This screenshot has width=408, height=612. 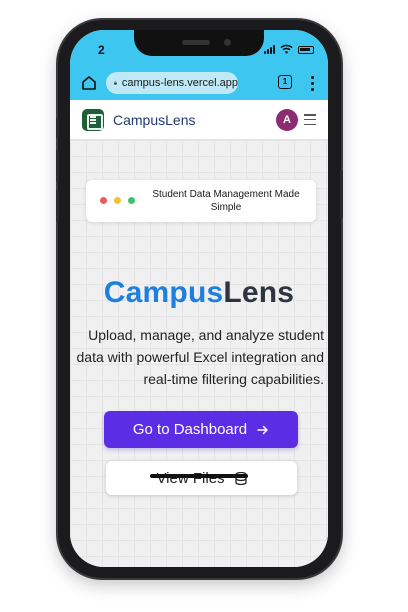 What do you see at coordinates (57, 166) in the screenshot?
I see `phone-volume-up` at bounding box center [57, 166].